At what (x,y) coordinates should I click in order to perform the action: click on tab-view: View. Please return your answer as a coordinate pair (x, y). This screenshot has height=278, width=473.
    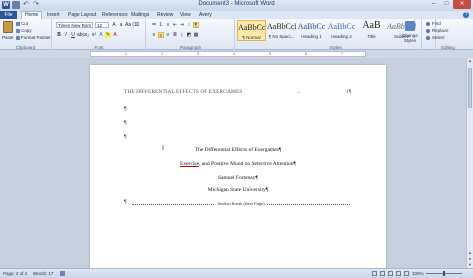
    Looking at the image, I should click on (185, 15).